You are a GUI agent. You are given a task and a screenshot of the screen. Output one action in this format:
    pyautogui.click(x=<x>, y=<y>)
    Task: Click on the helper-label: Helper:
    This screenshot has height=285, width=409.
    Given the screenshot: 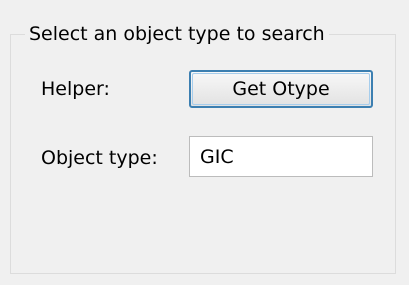 What is the action you would take?
    pyautogui.click(x=75, y=89)
    